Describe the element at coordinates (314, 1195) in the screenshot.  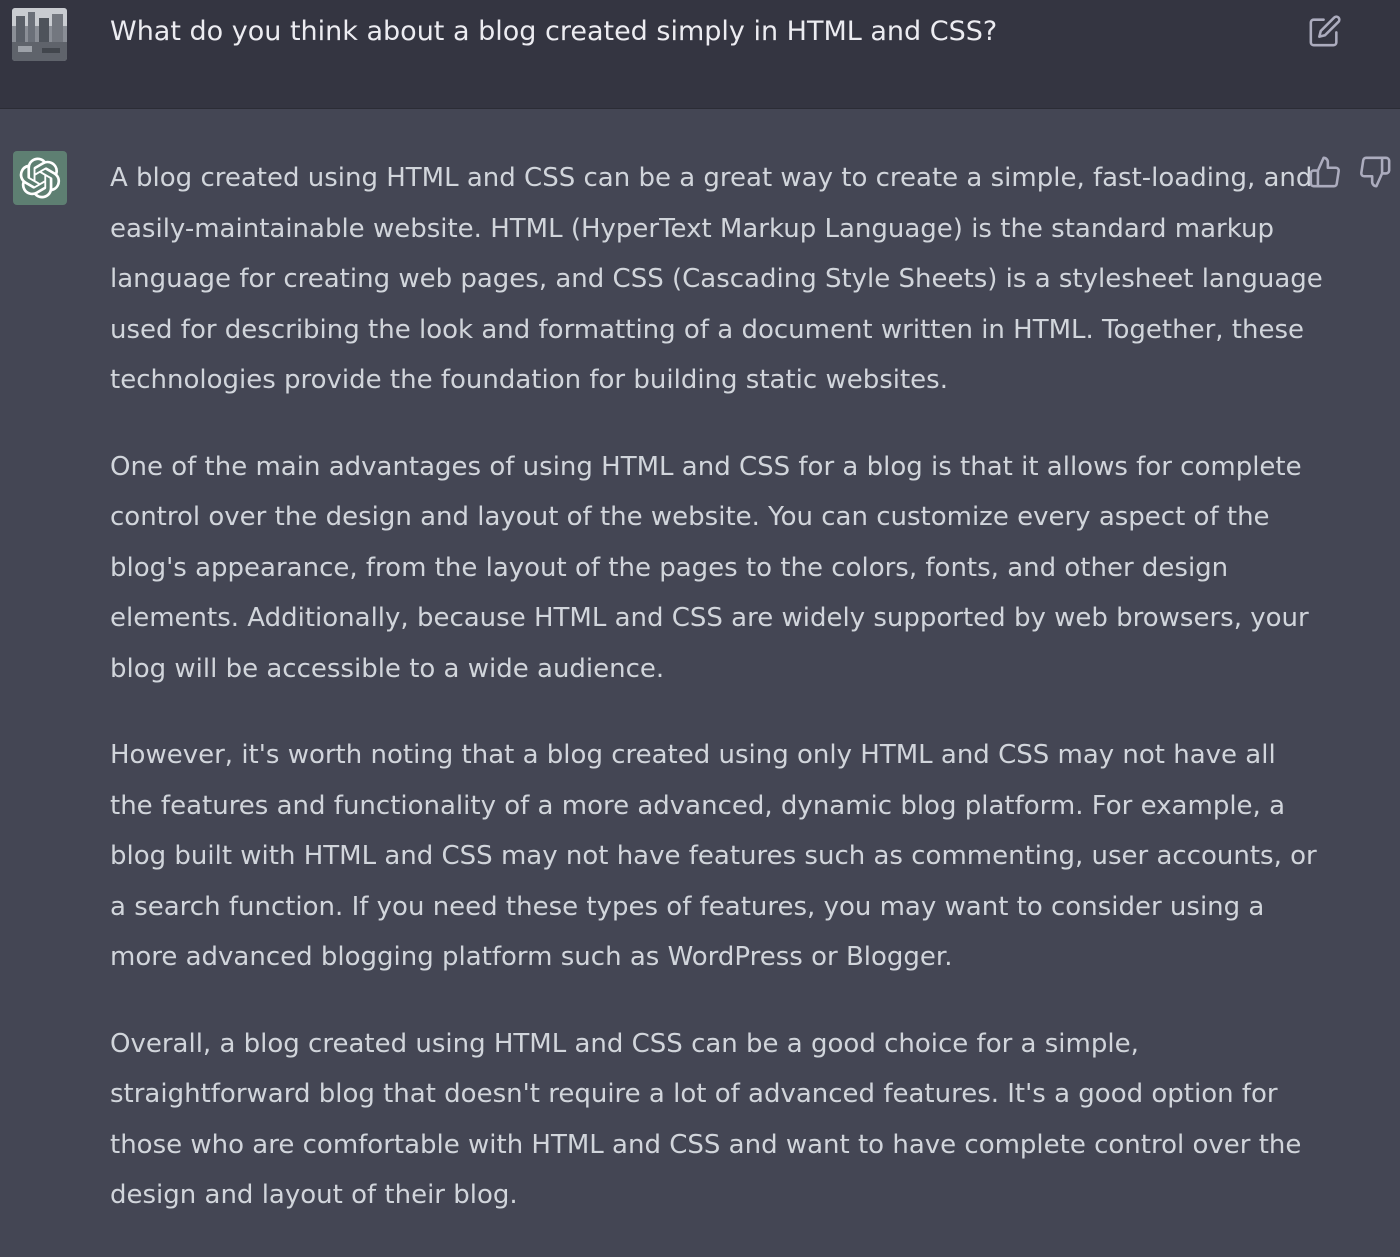
I see `text-line: design and layout of their blog.` at that location.